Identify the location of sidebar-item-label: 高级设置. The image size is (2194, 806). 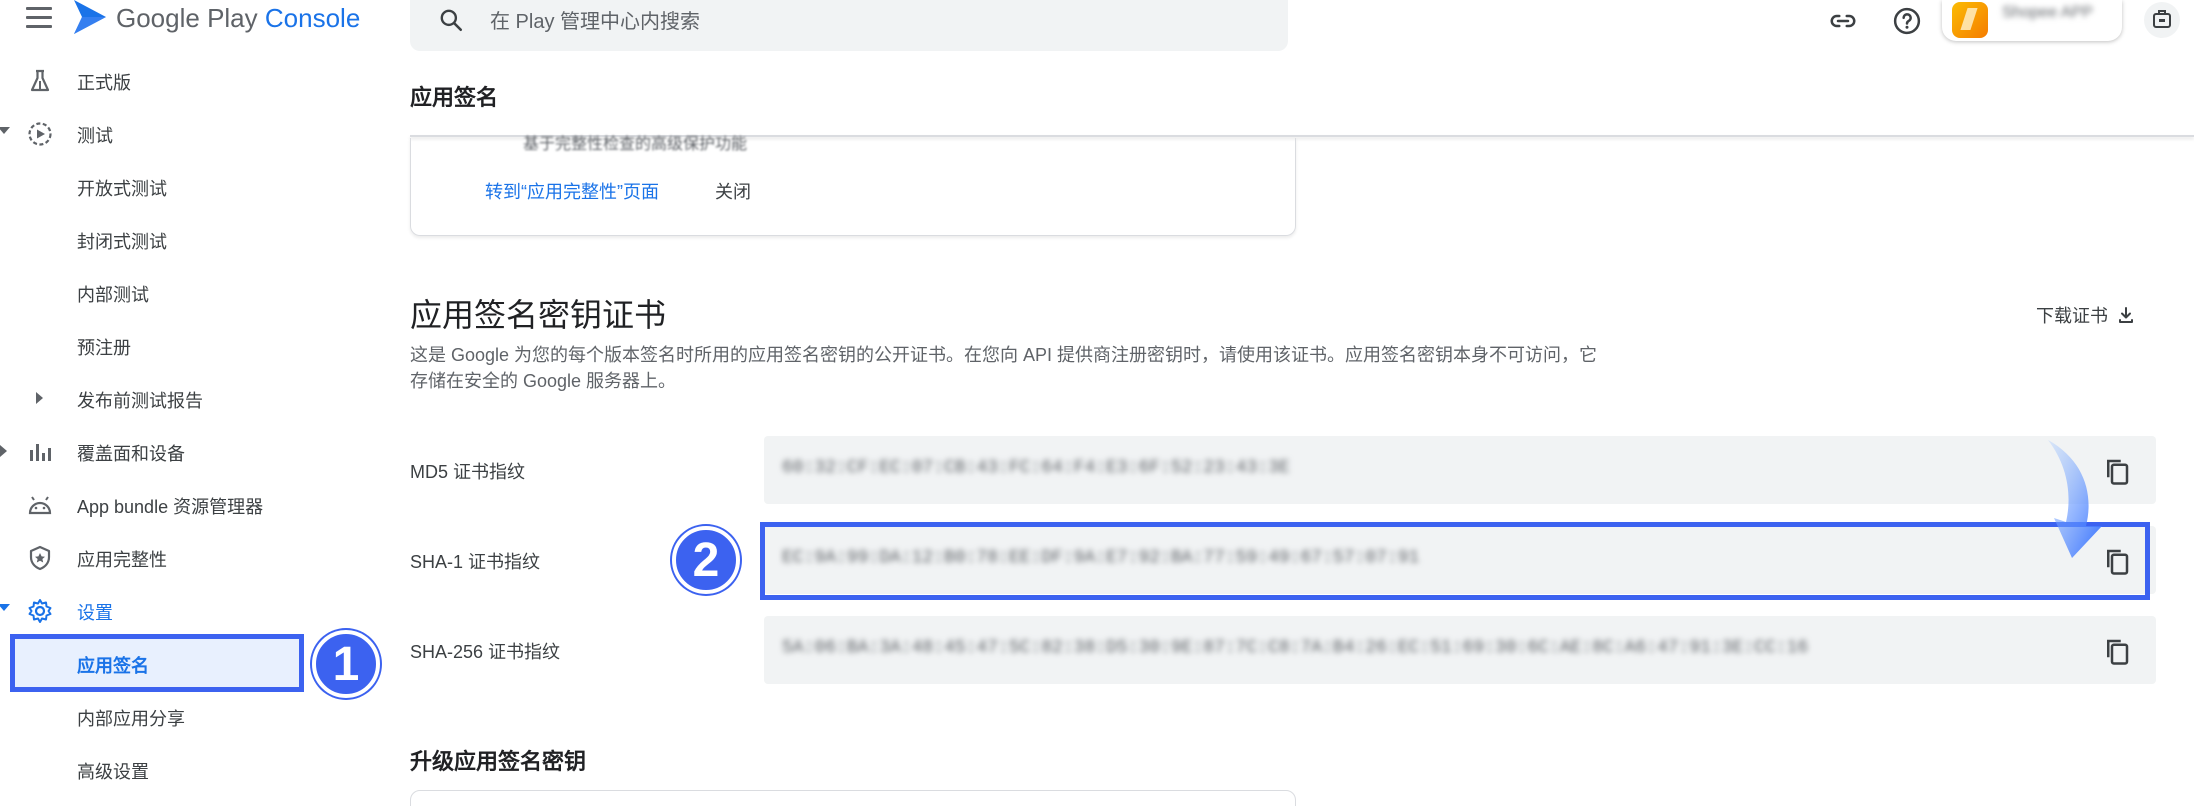
(113, 772).